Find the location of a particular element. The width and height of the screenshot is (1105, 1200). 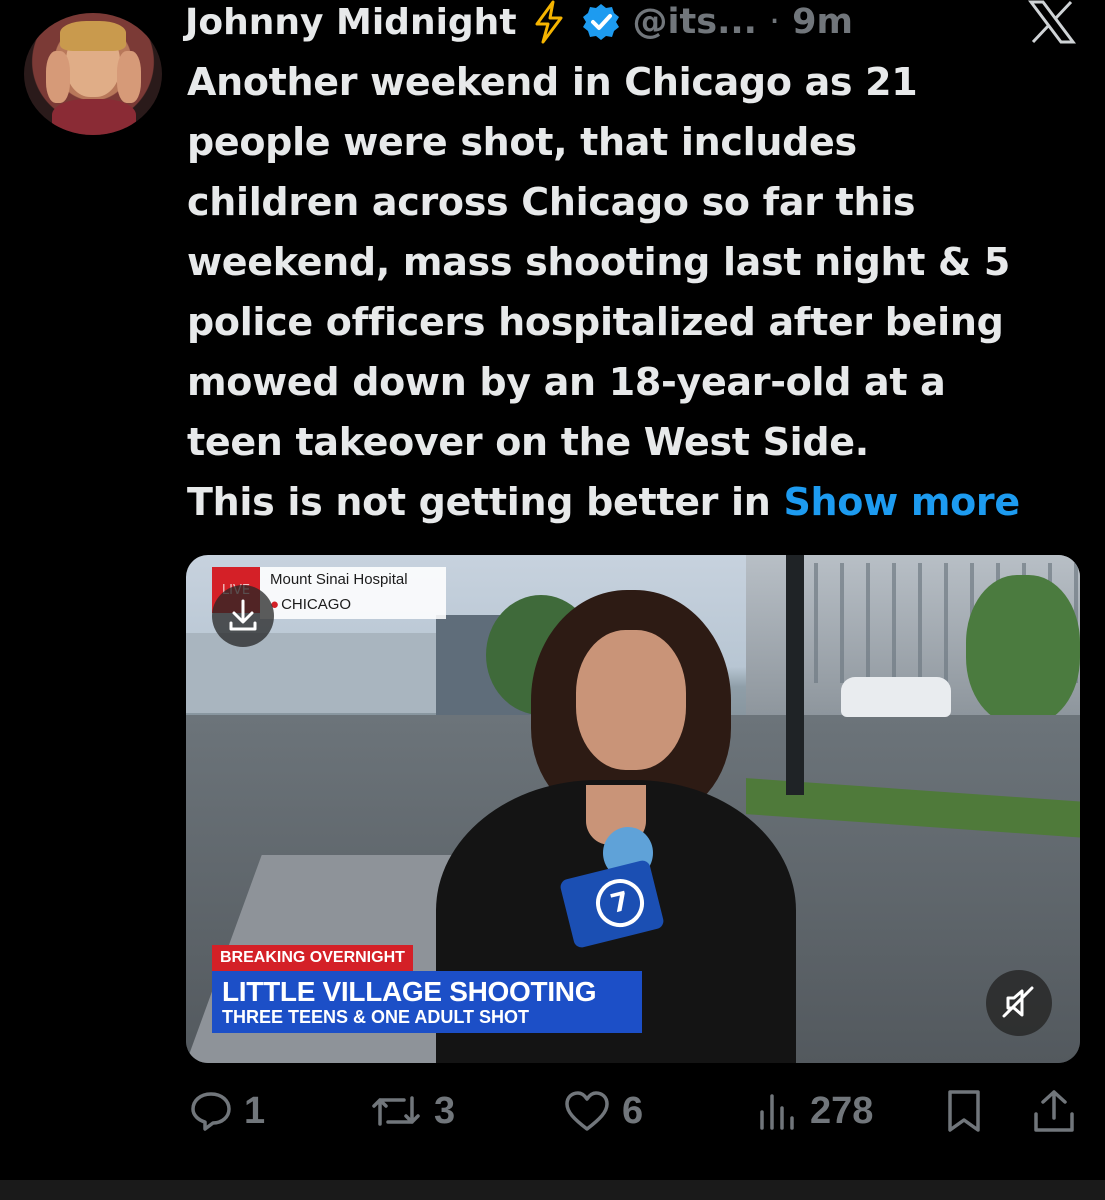

like-icon is located at coordinates (587, 1111).